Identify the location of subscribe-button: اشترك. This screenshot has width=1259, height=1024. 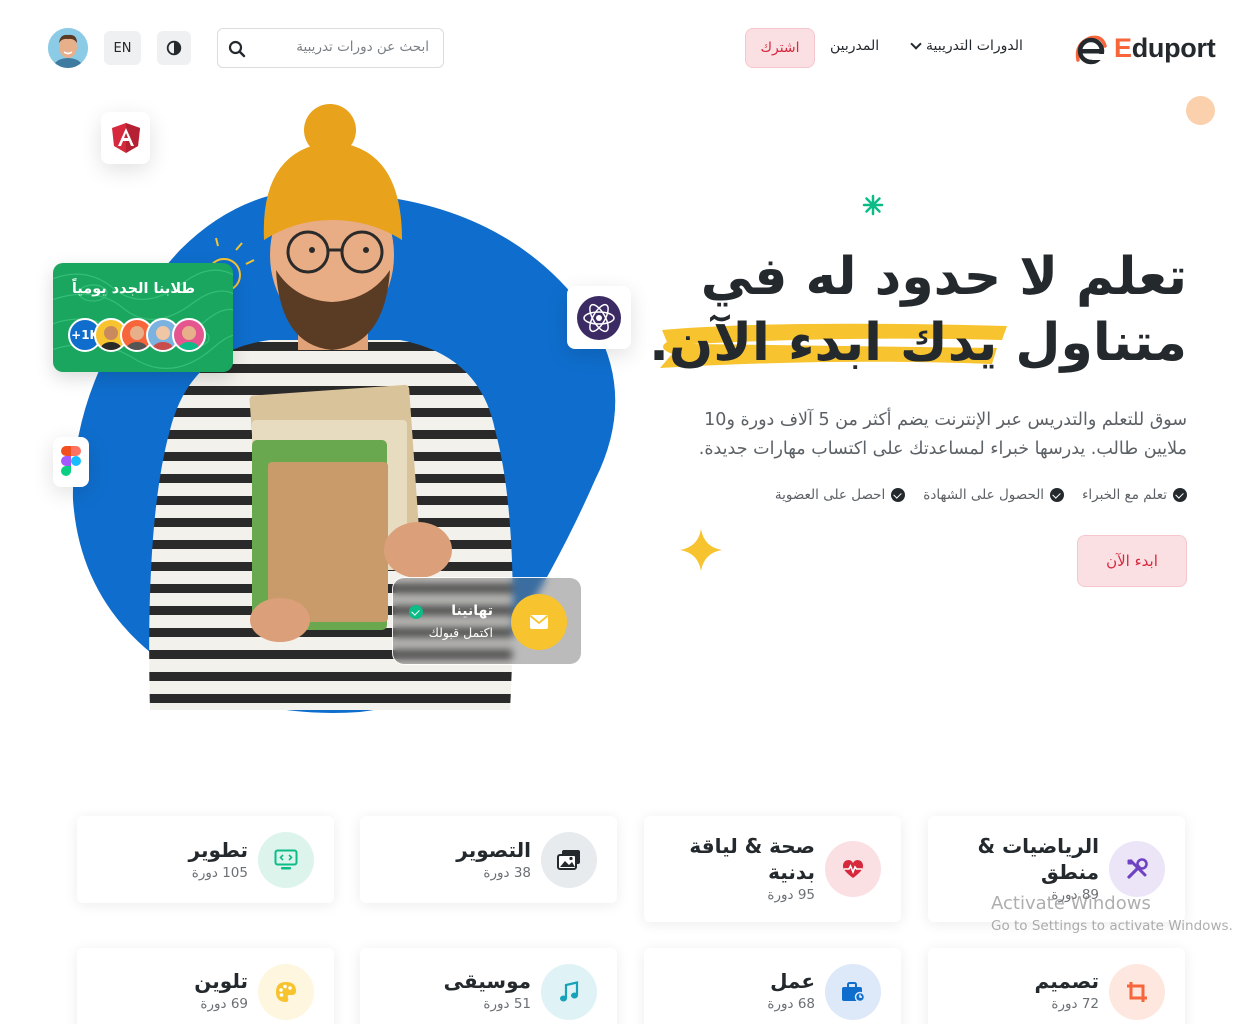
(780, 48).